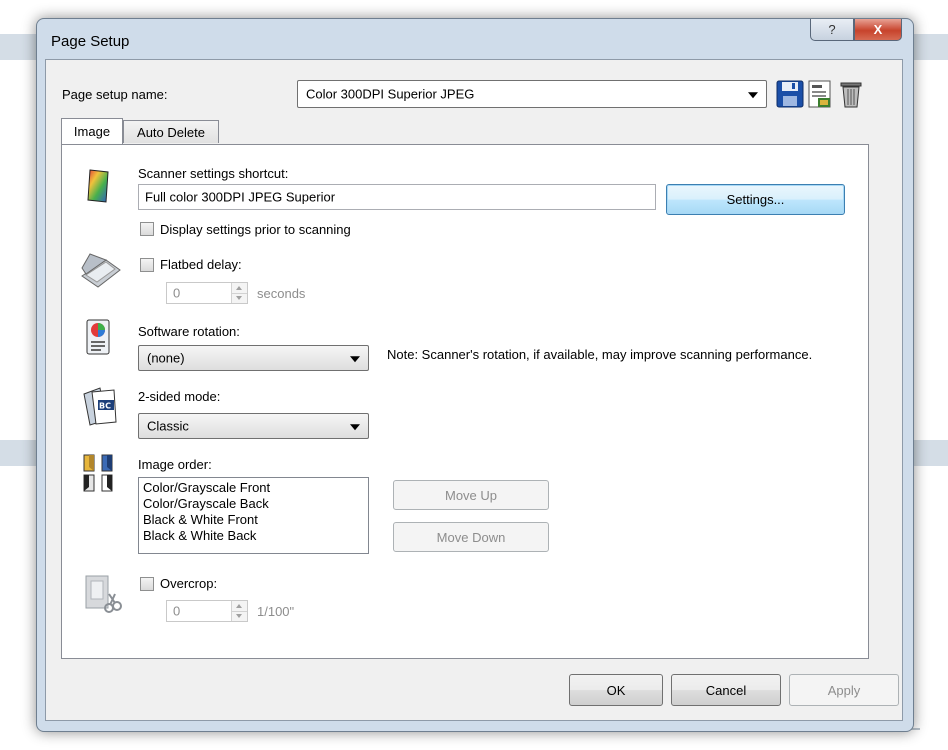 This screenshot has width=948, height=750. I want to click on scanner-settings-value: Full color 300DPI JPEG Superior, so click(240, 197).